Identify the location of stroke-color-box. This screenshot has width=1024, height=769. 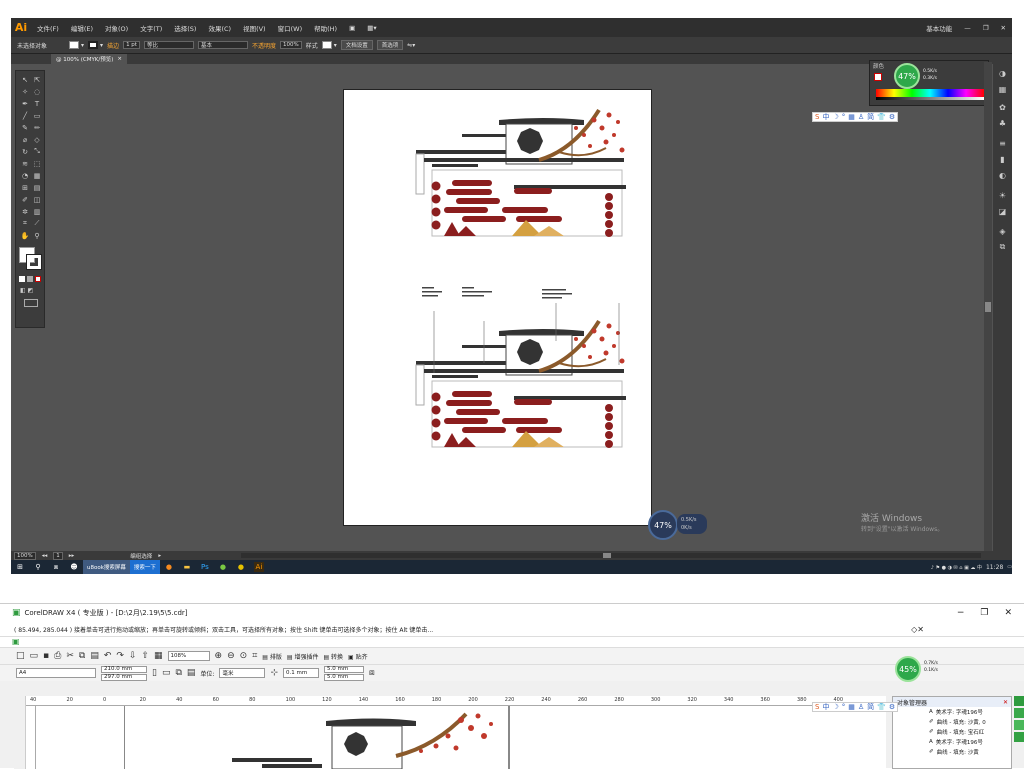
(34, 262).